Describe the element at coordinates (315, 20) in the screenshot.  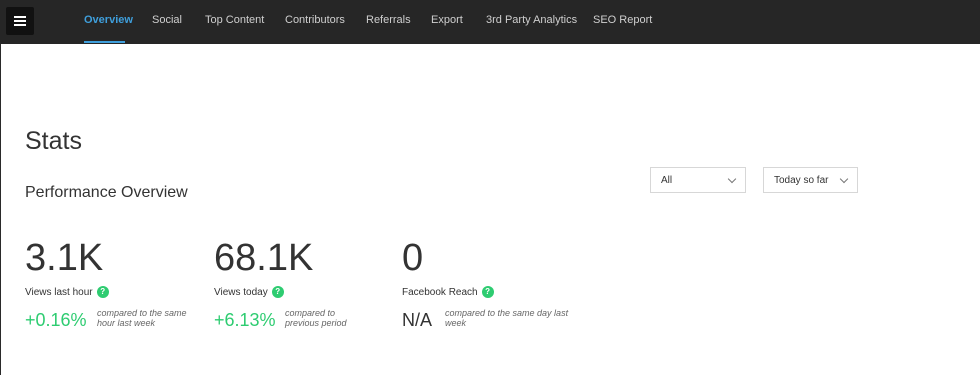
I see `tab-contributors: Contributors` at that location.